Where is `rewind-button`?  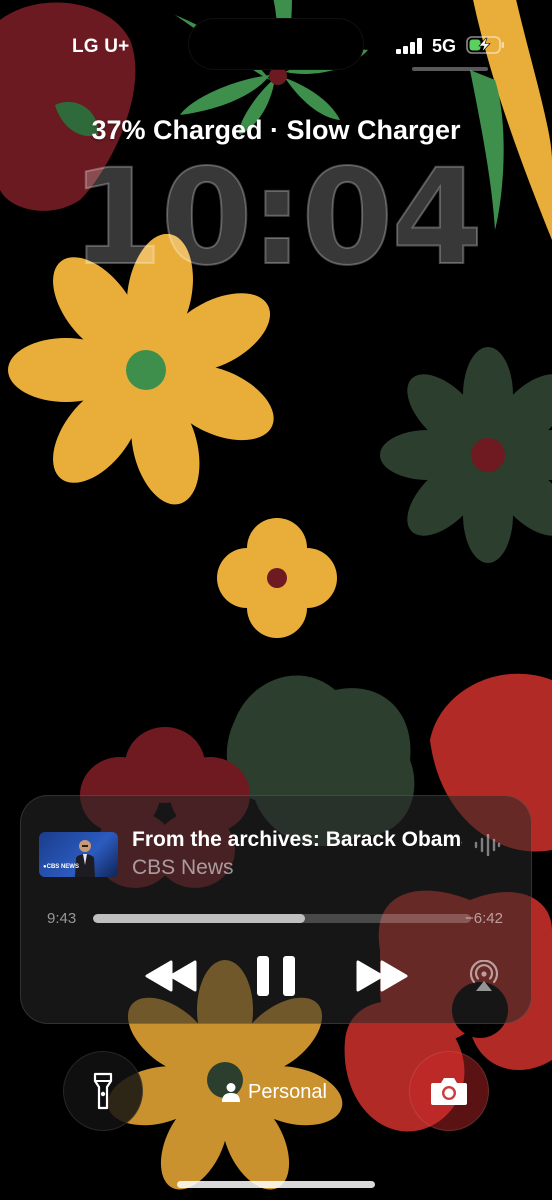 rewind-button is located at coordinates (172, 976).